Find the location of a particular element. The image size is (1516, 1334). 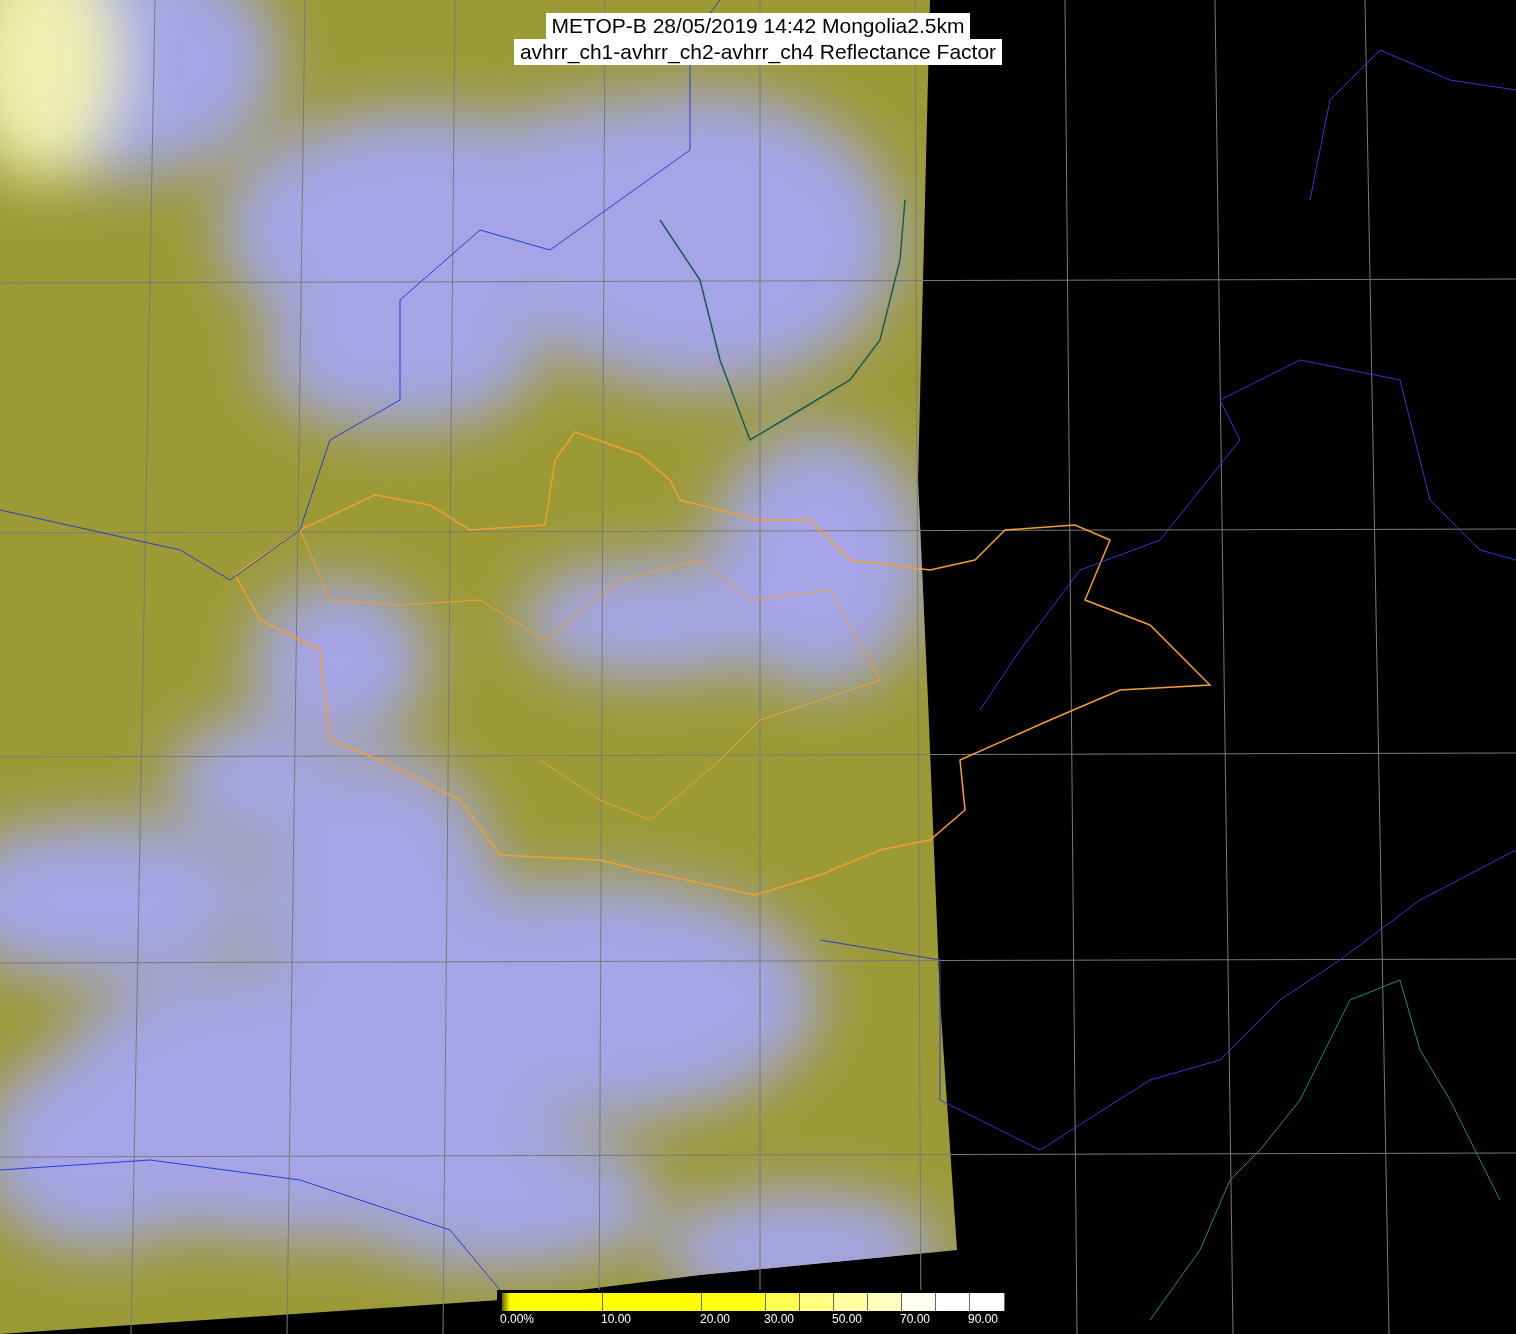

legend-tick-label: 50.00 is located at coordinates (847, 1319).